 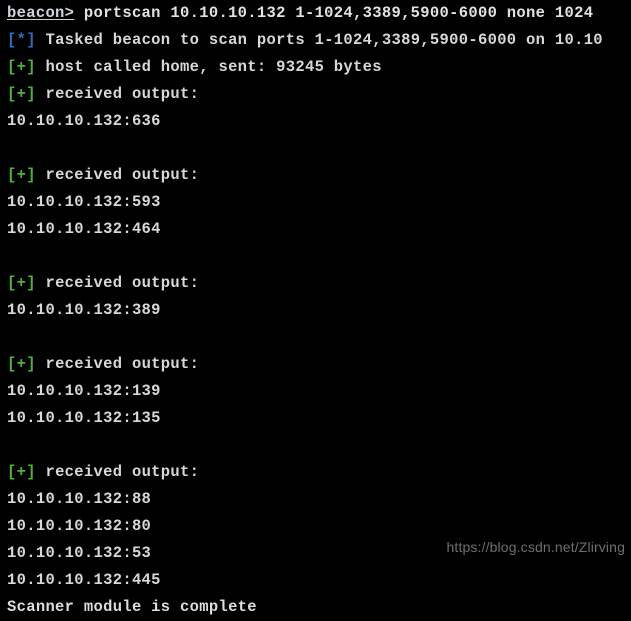 What do you see at coordinates (315, 445) in the screenshot?
I see `line-17-blank` at bounding box center [315, 445].